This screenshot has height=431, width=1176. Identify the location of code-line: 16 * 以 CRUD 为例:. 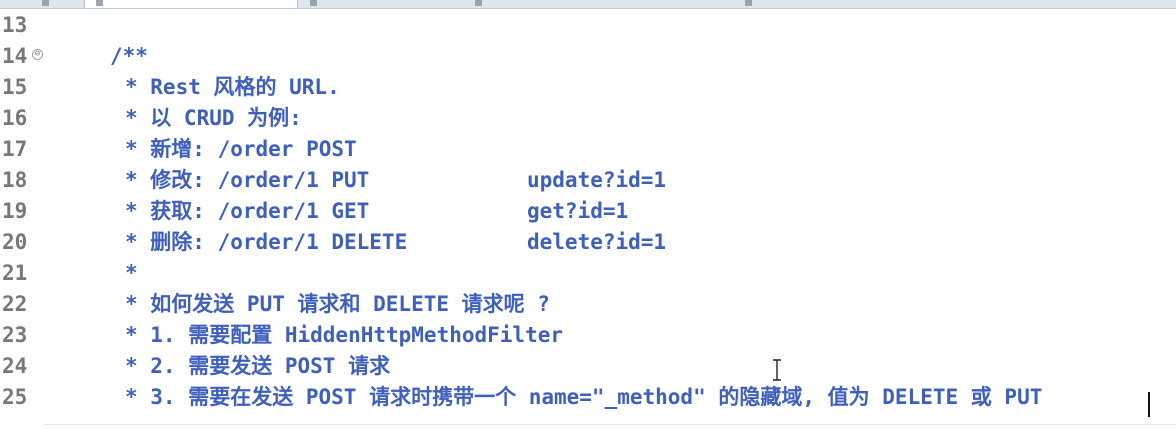
(588, 118).